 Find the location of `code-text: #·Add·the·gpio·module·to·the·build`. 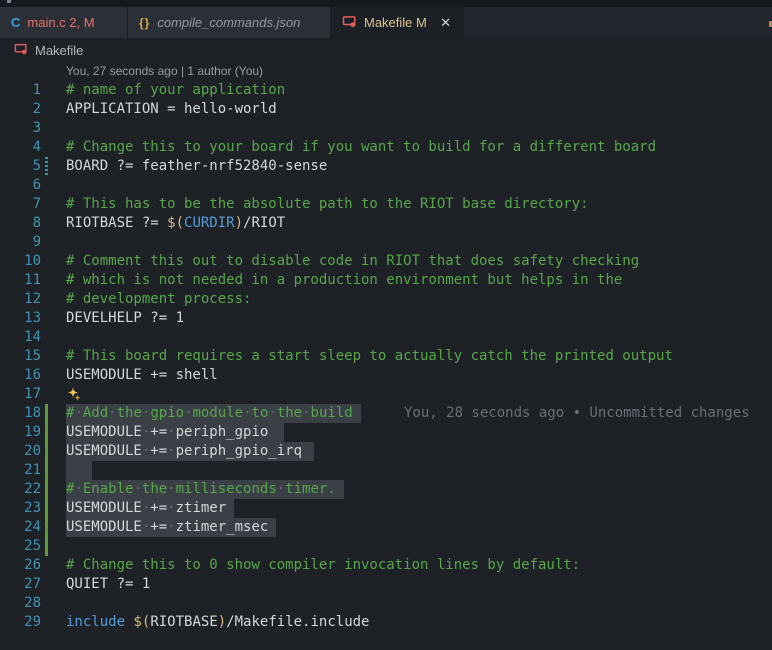

code-text: #·Add·the·gpio·module·to·the·build is located at coordinates (213, 413).